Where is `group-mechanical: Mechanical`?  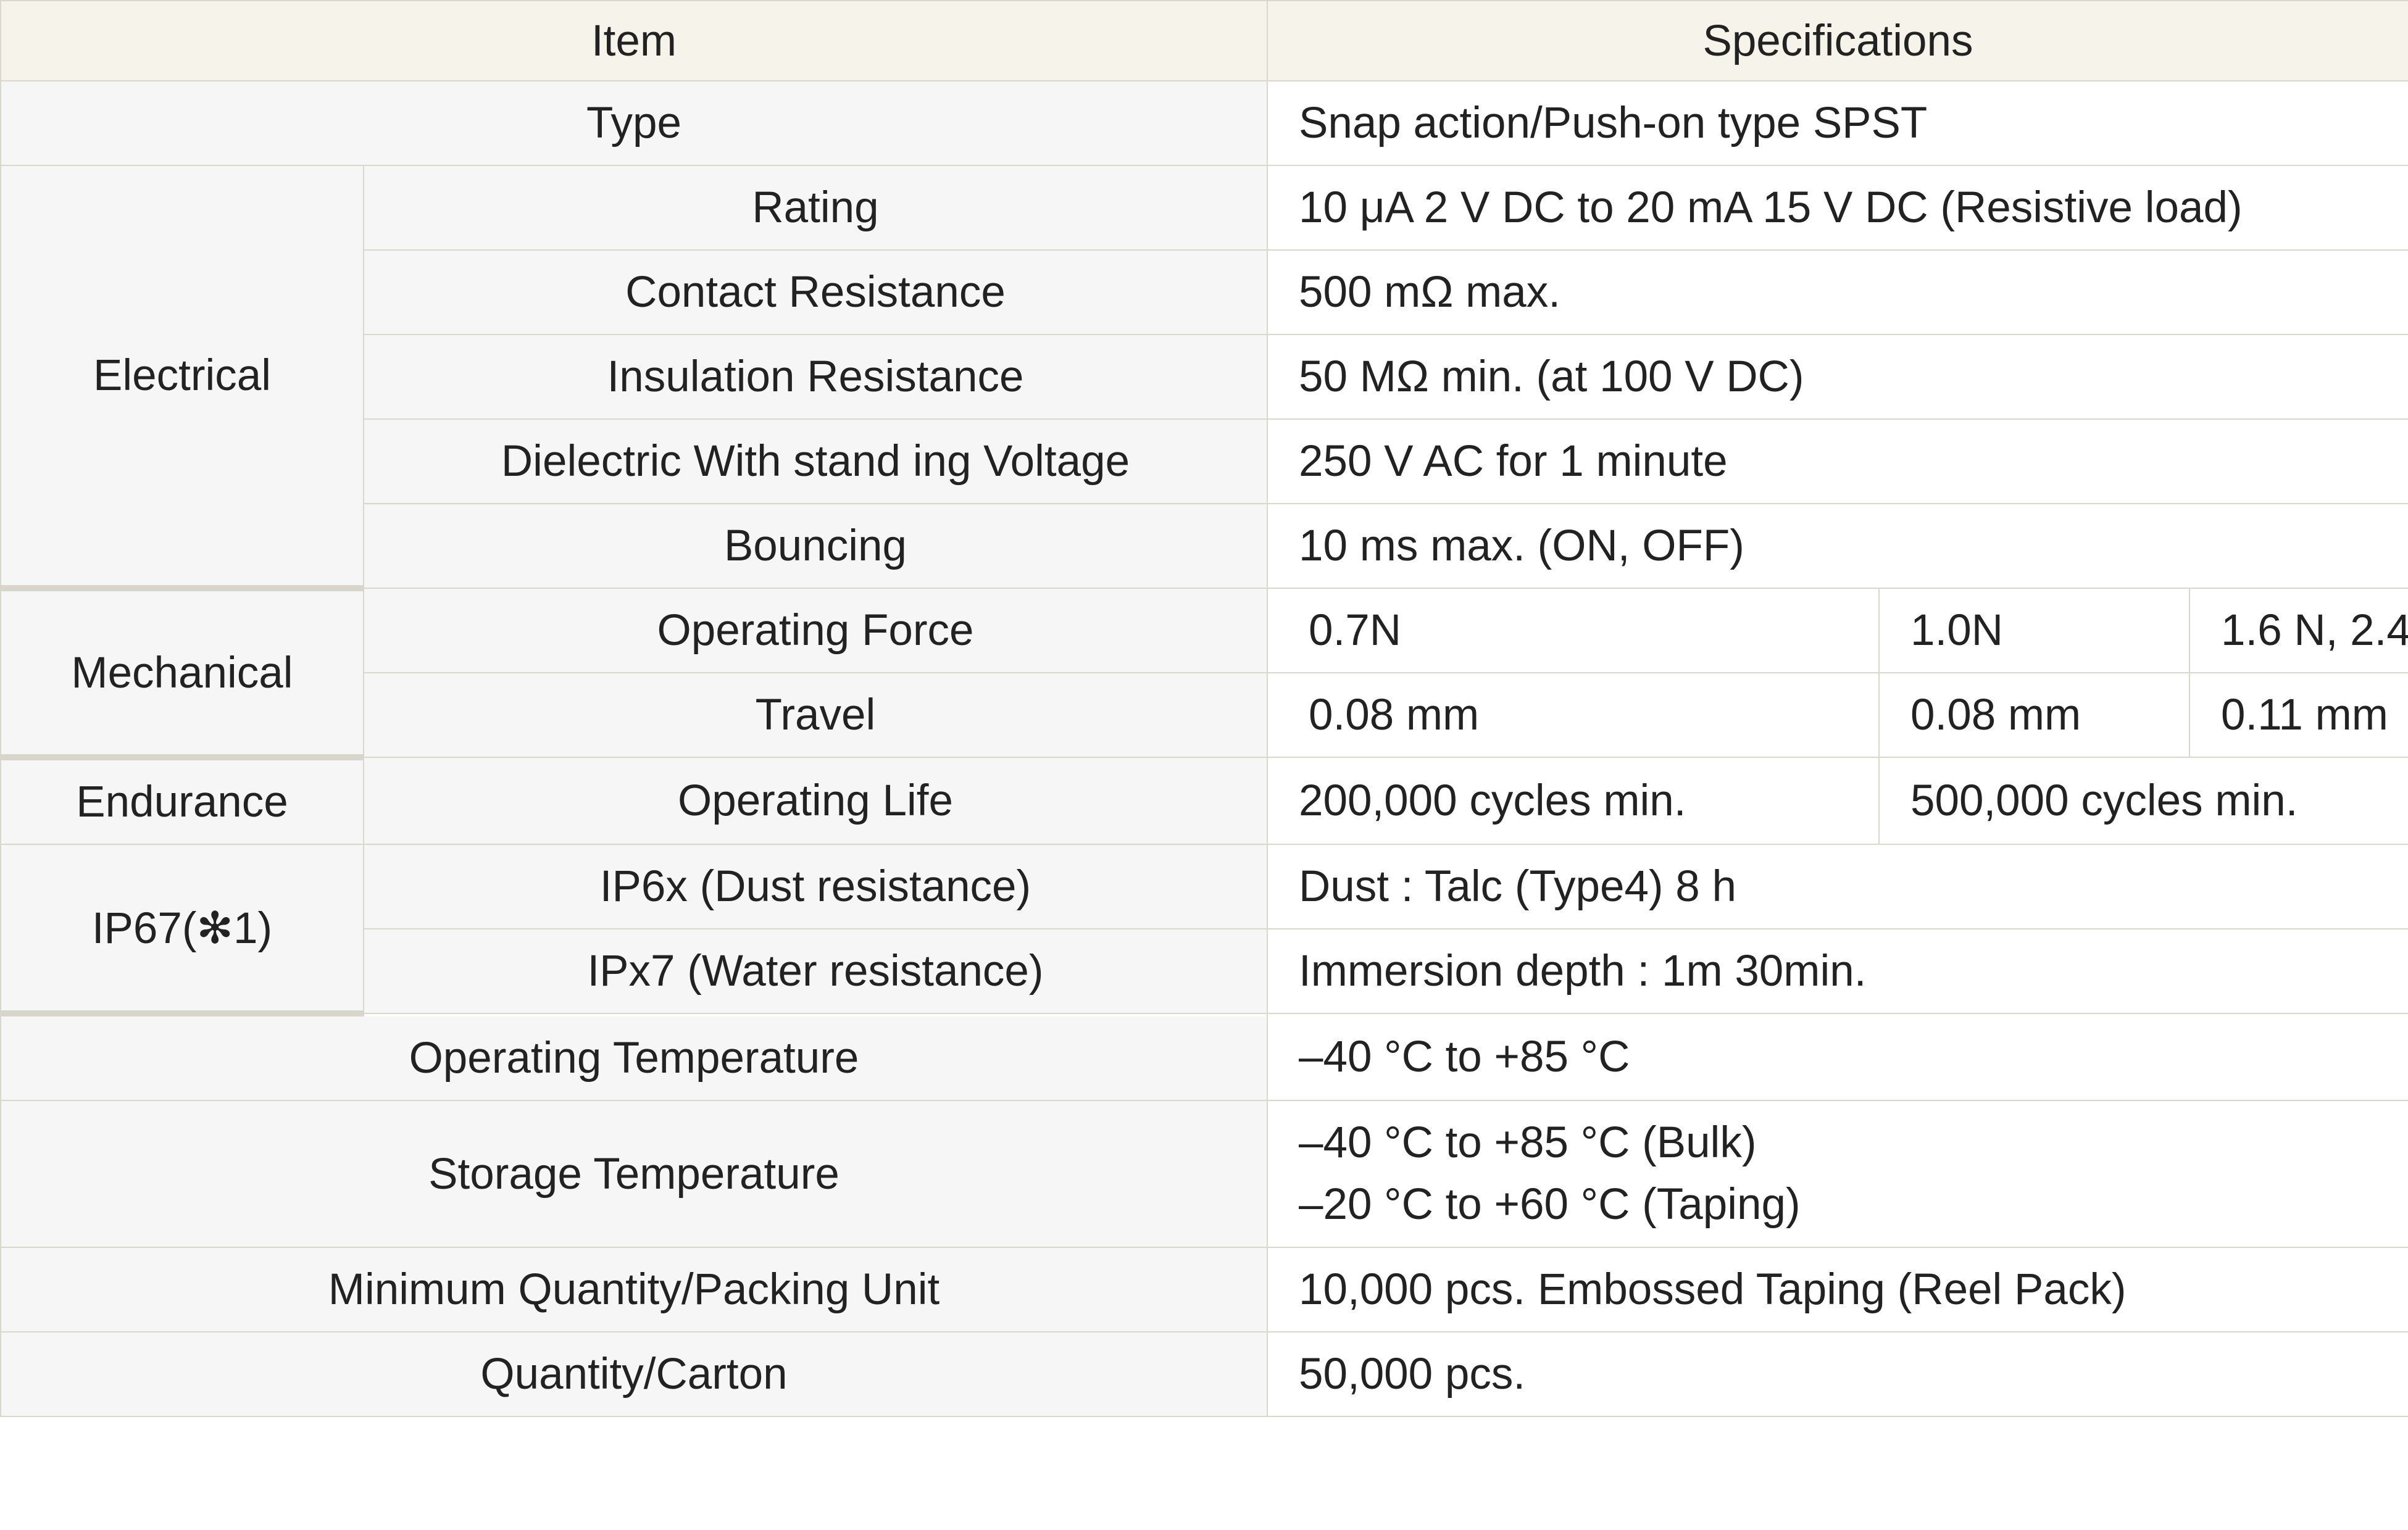
group-mechanical: Mechanical is located at coordinates (182, 674).